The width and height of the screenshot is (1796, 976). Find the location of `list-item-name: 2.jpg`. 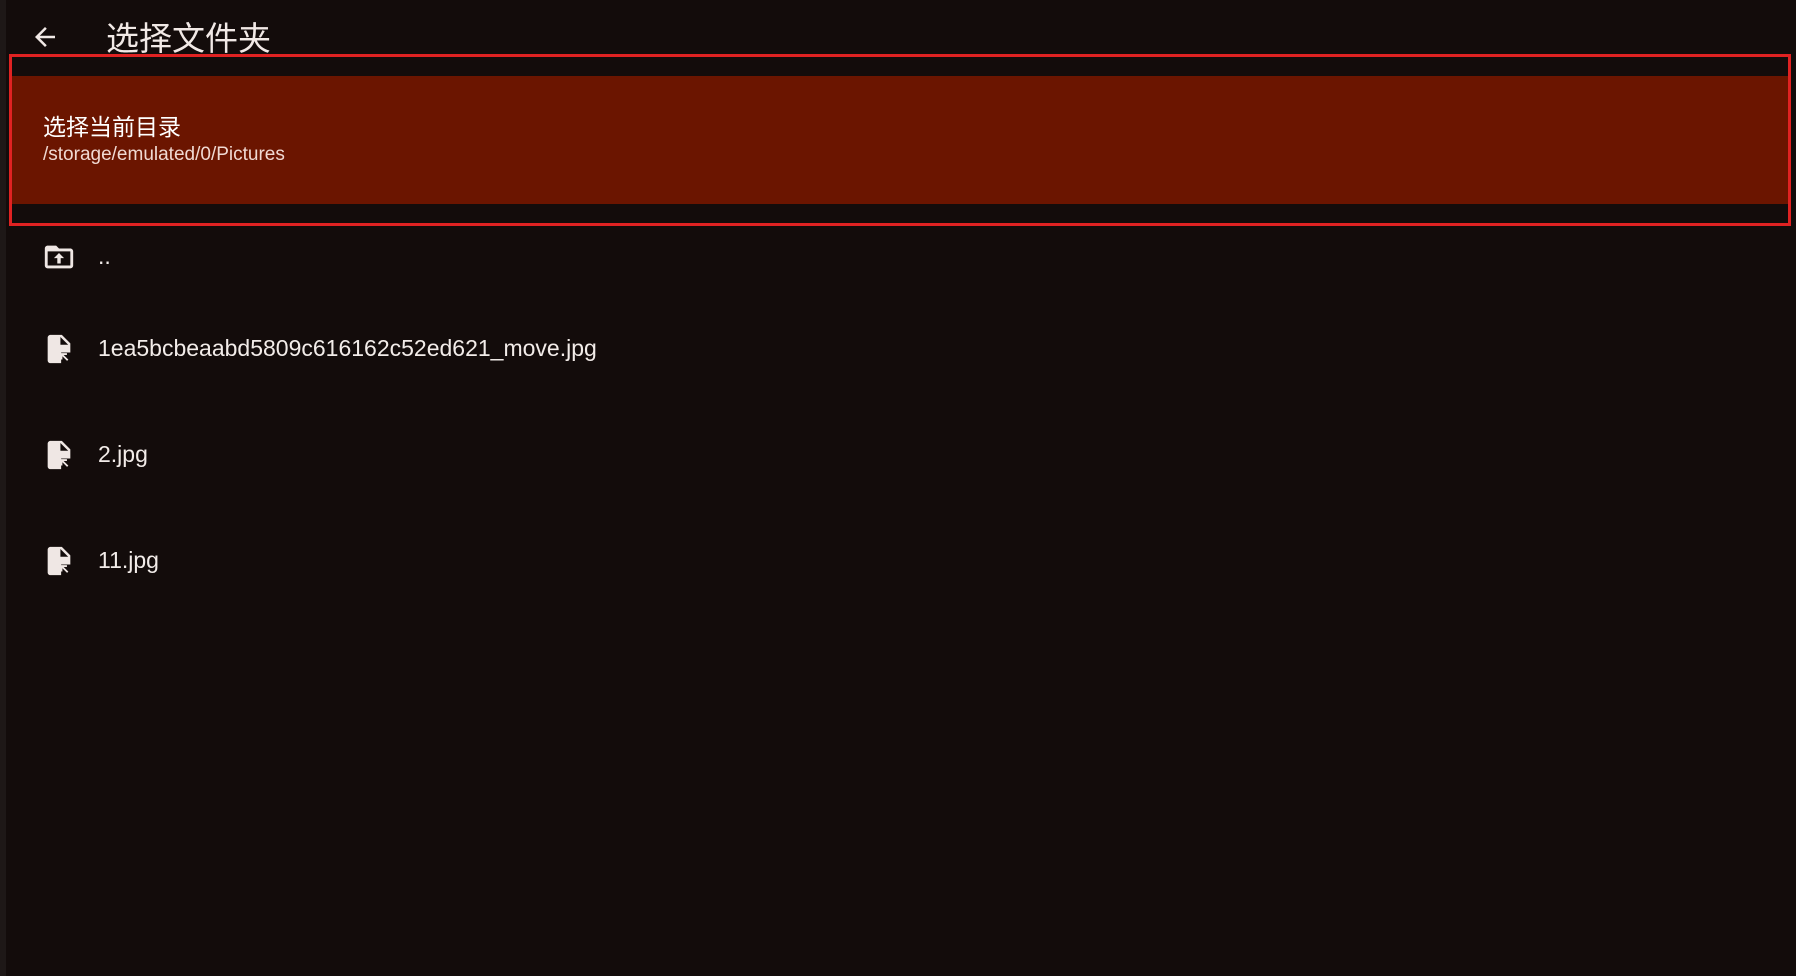

list-item-name: 2.jpg is located at coordinates (123, 454).